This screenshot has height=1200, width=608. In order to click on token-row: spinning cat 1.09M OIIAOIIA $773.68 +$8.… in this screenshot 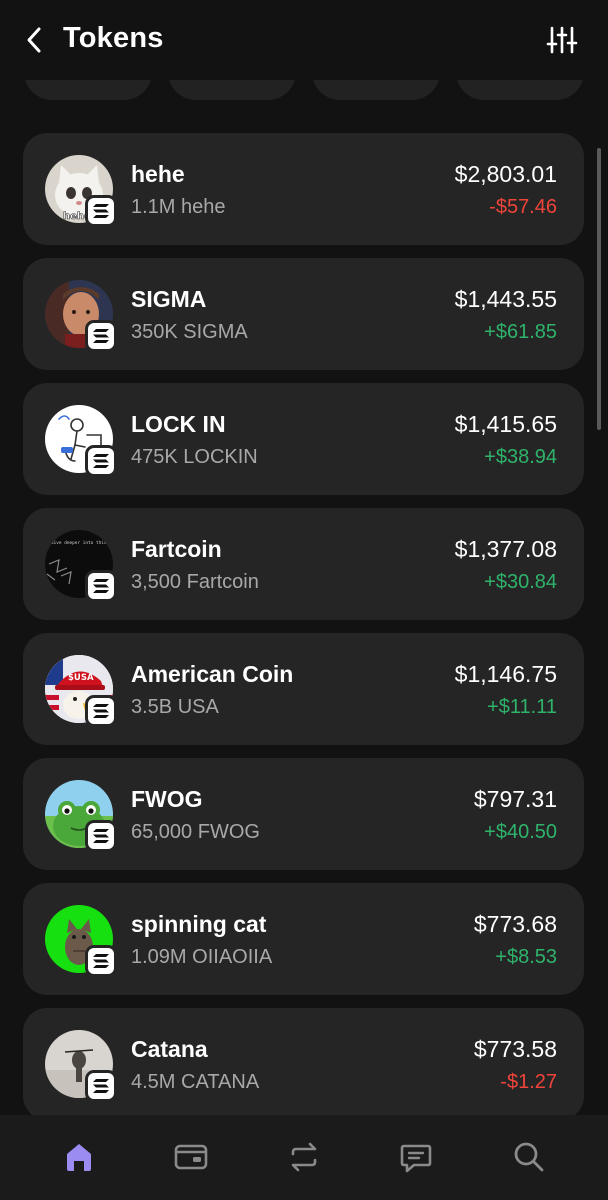, I will do `click(303, 939)`.